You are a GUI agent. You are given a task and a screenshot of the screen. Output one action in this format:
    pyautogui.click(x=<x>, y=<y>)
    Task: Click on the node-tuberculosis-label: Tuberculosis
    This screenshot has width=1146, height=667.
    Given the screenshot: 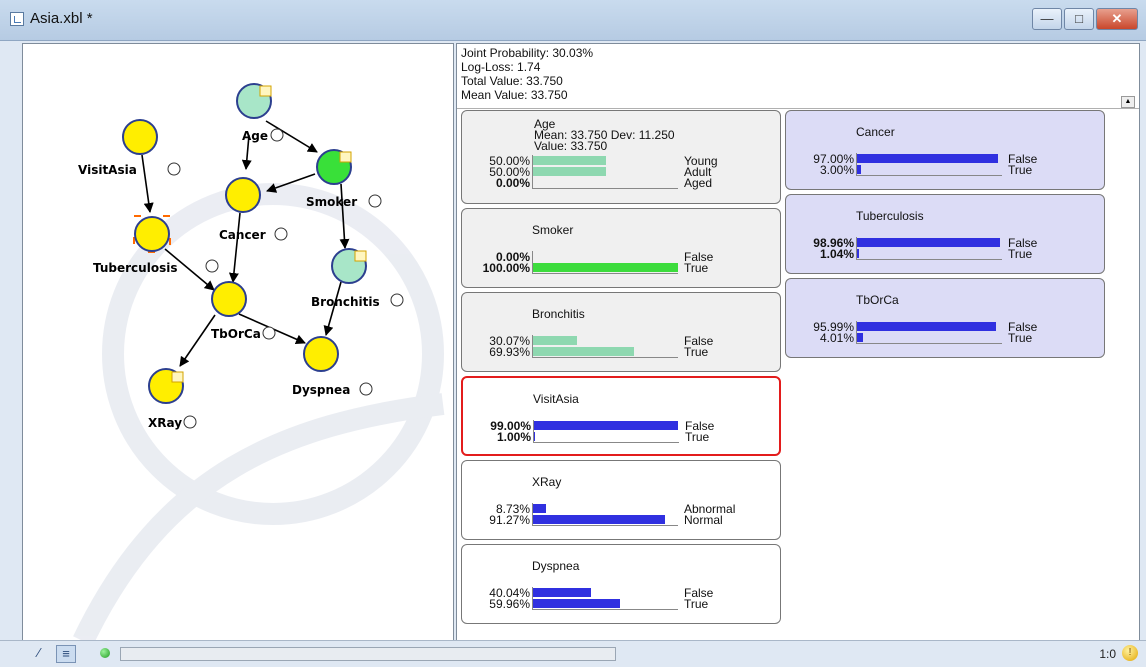 What is the action you would take?
    pyautogui.click(x=135, y=268)
    